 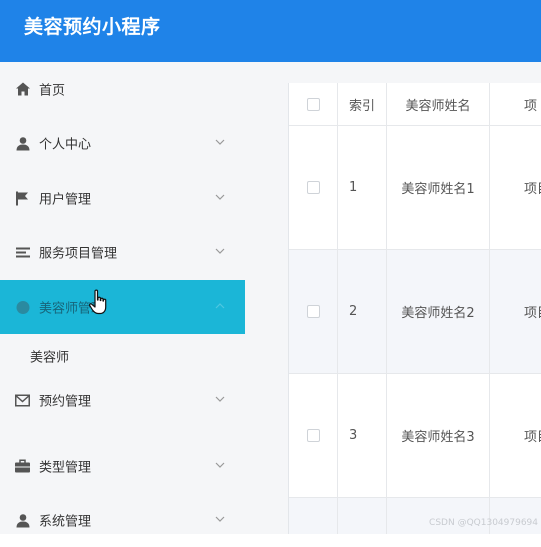 I want to click on sidebar-item-label: 系统管理, so click(x=65, y=522).